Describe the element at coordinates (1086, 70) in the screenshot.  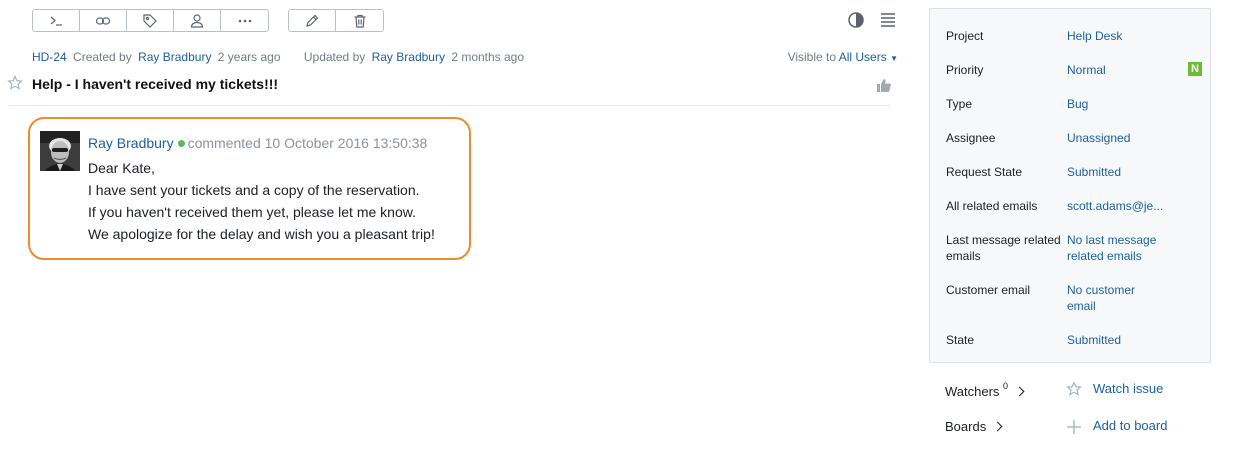
I see `field-value-priority: Normal` at that location.